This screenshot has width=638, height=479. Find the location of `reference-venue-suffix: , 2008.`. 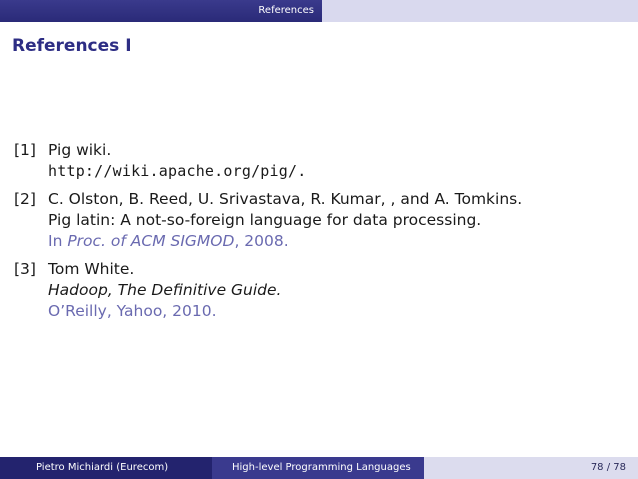

reference-venue-suffix: , 2008. is located at coordinates (261, 241).